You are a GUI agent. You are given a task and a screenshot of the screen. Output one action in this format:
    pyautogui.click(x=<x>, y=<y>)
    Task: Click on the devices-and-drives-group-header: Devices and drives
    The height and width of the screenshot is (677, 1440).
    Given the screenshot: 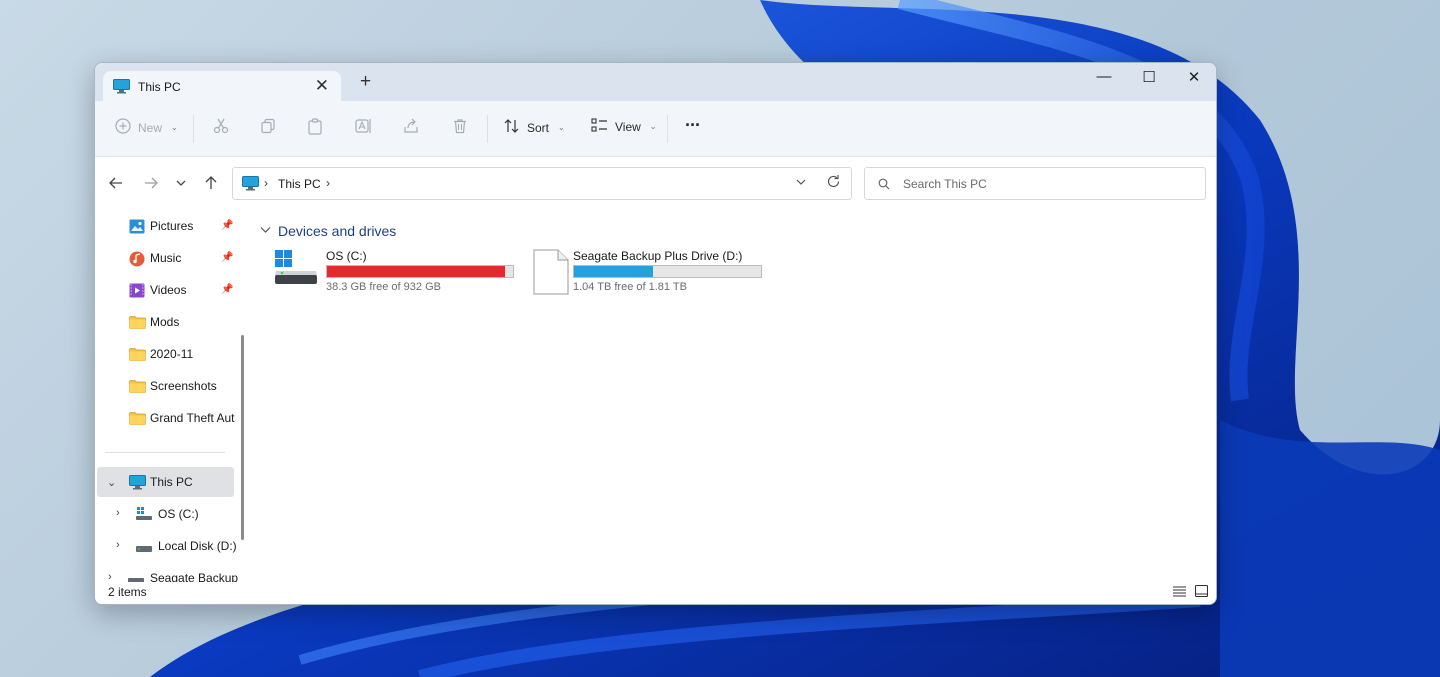 What is the action you would take?
    pyautogui.click(x=328, y=231)
    